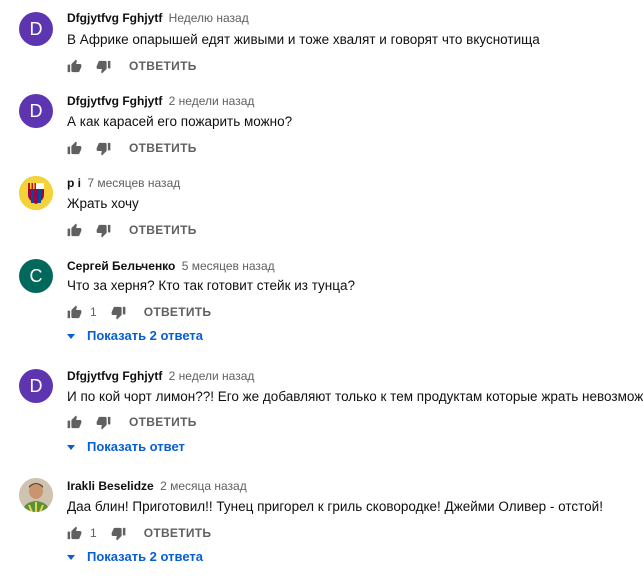  I want to click on comment-time: Неделю назад, so click(209, 18).